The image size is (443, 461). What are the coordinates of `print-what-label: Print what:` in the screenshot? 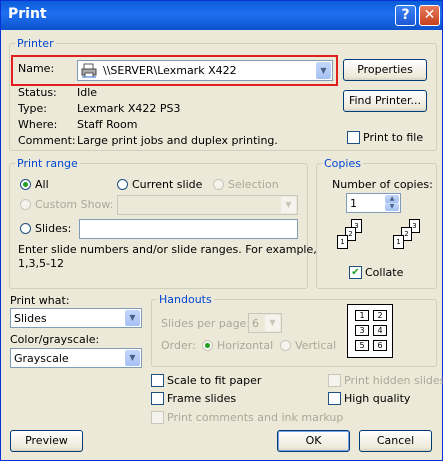 It's located at (40, 300).